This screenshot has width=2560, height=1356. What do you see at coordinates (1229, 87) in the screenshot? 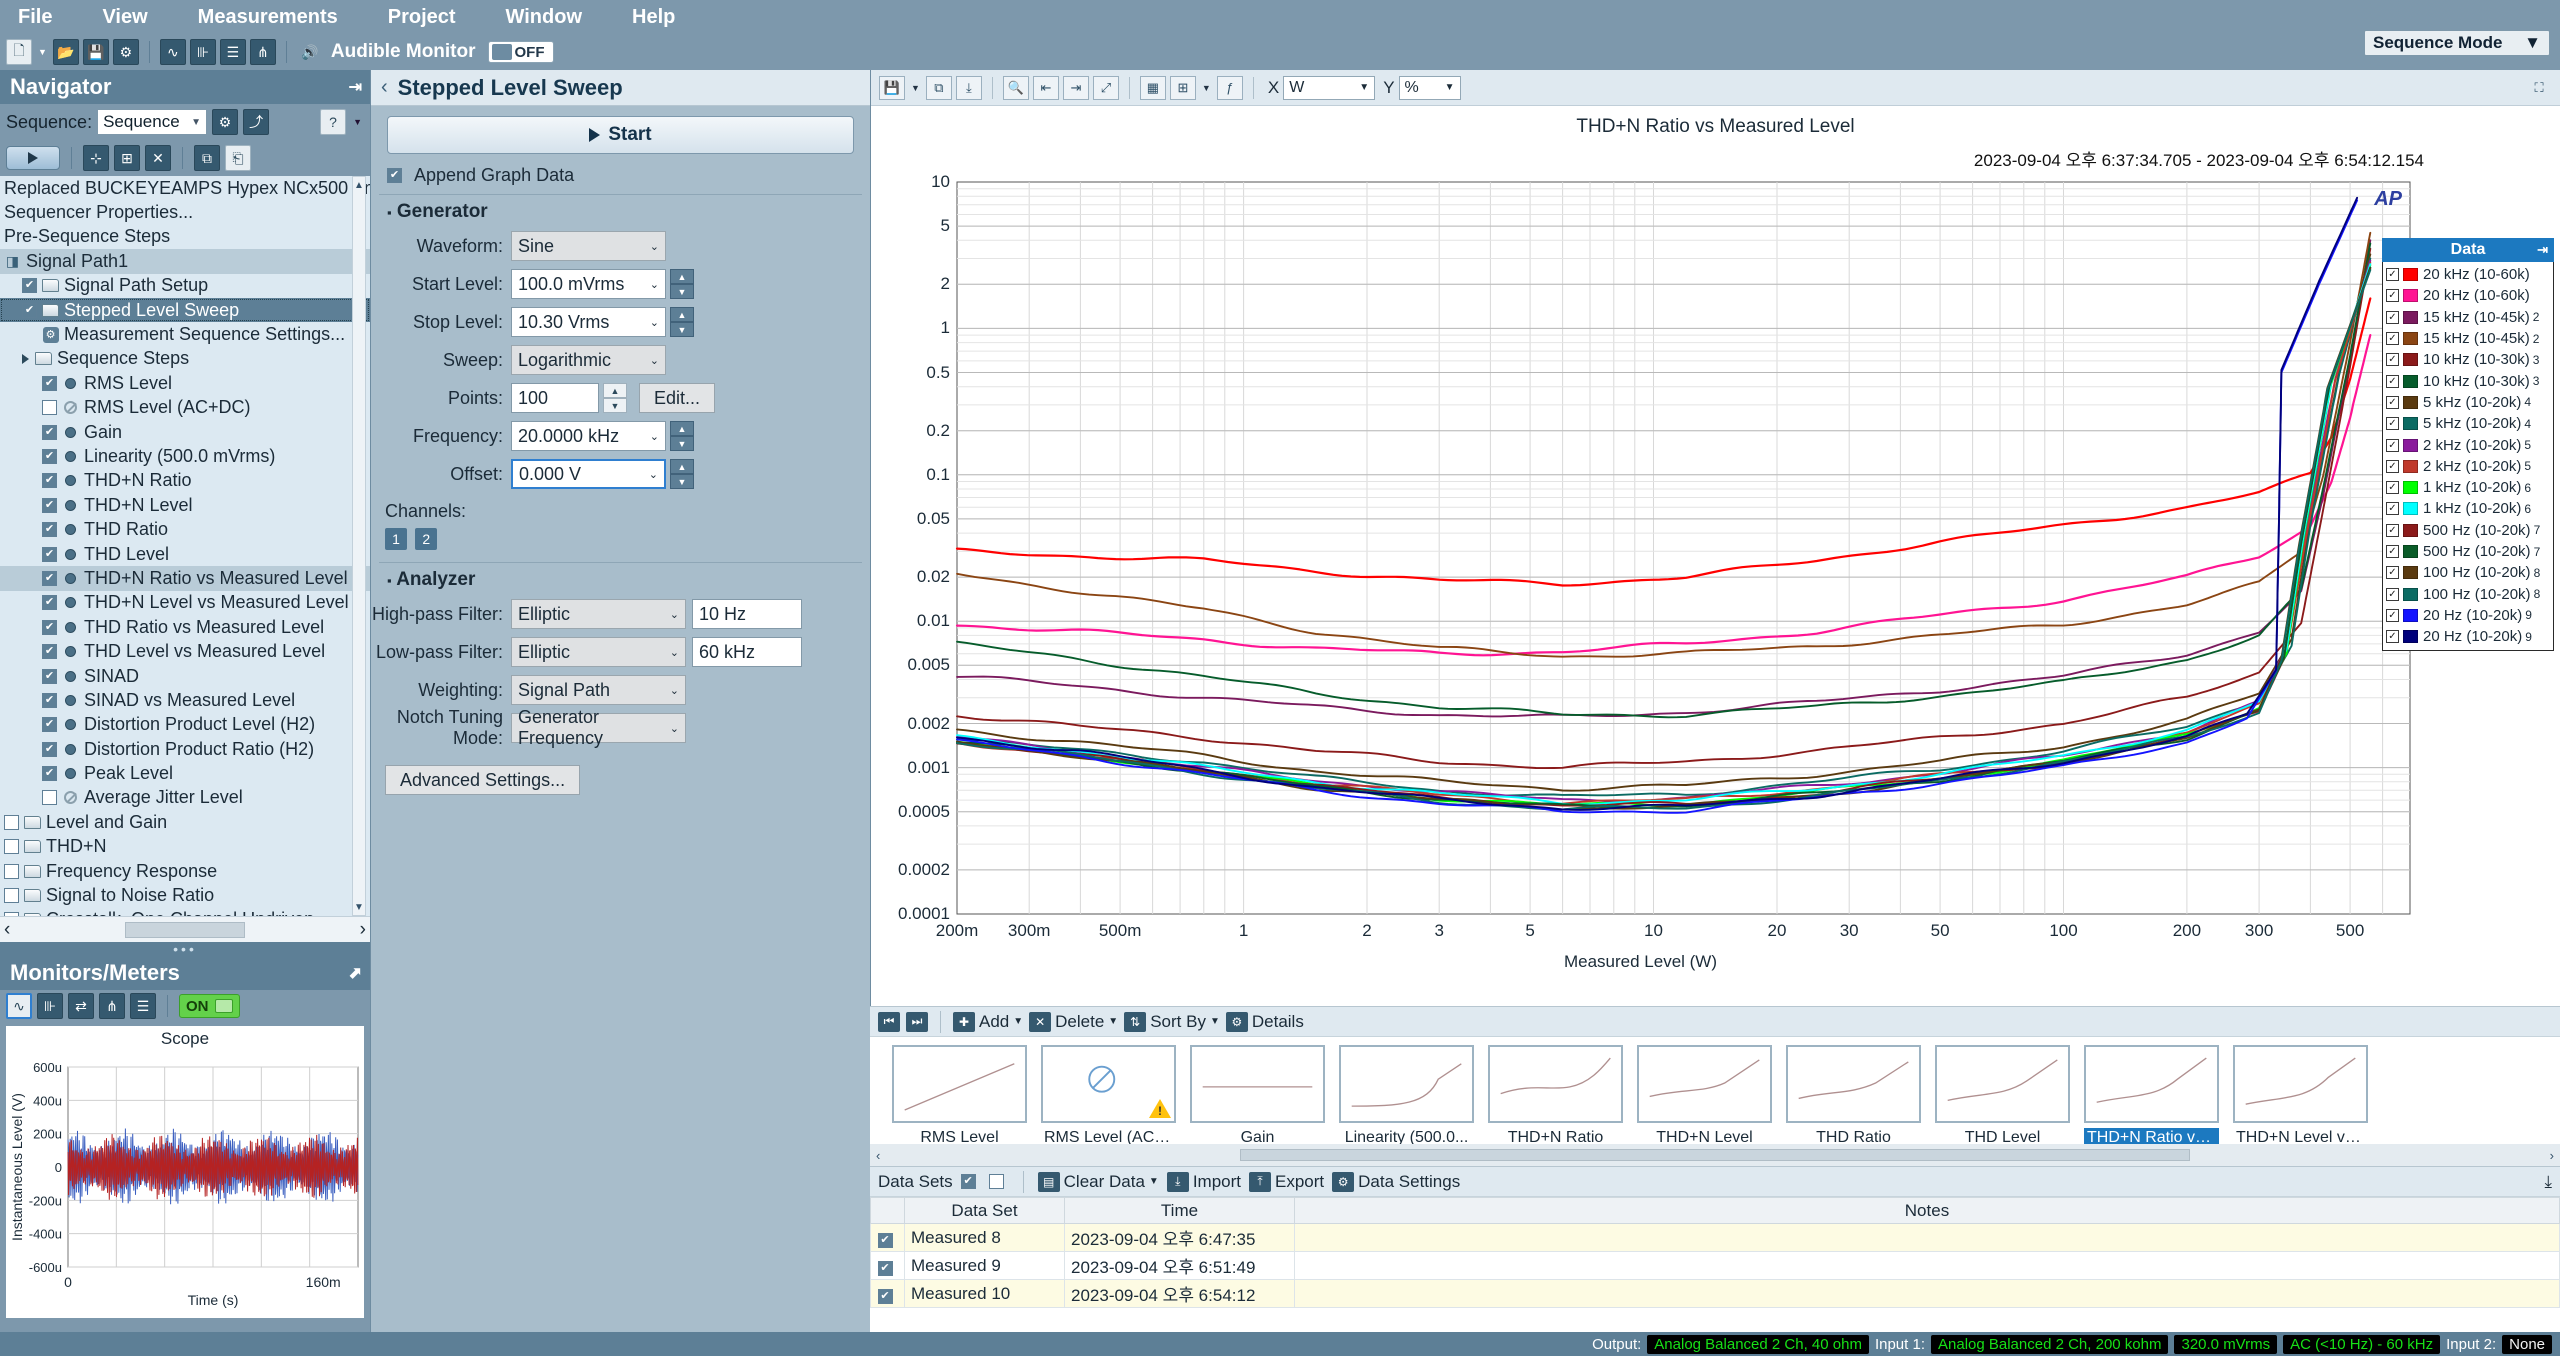
I see `function-icon: ƒ` at bounding box center [1229, 87].